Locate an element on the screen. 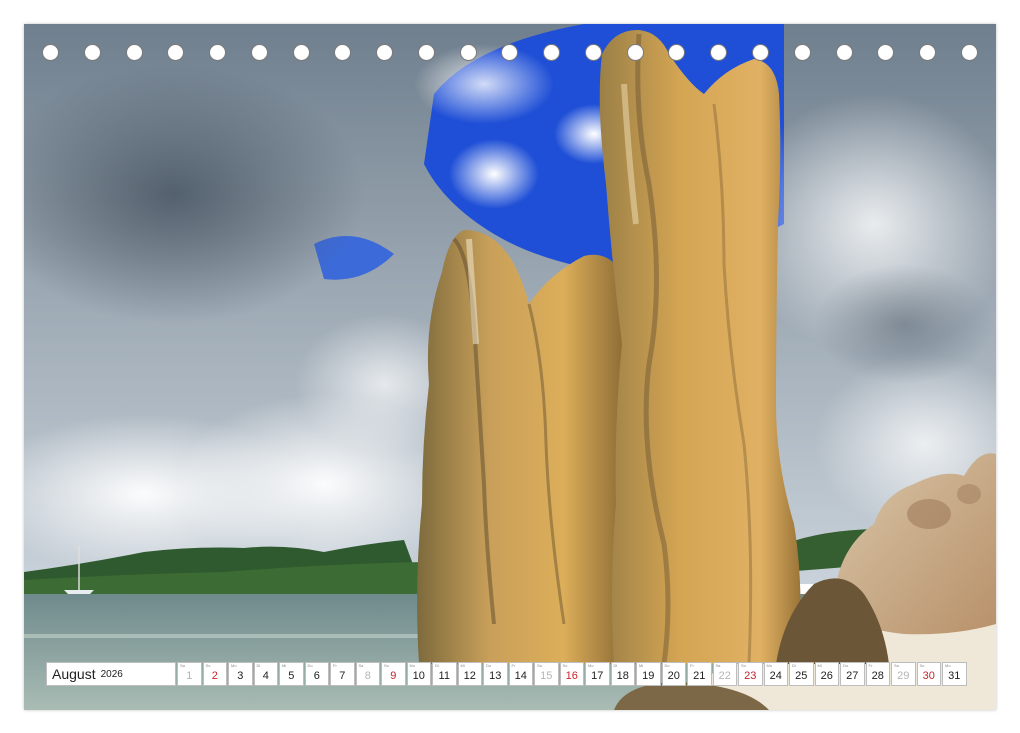 Image resolution: width=1020 pixels, height=733 pixels. day-number: 23 is located at coordinates (750, 676).